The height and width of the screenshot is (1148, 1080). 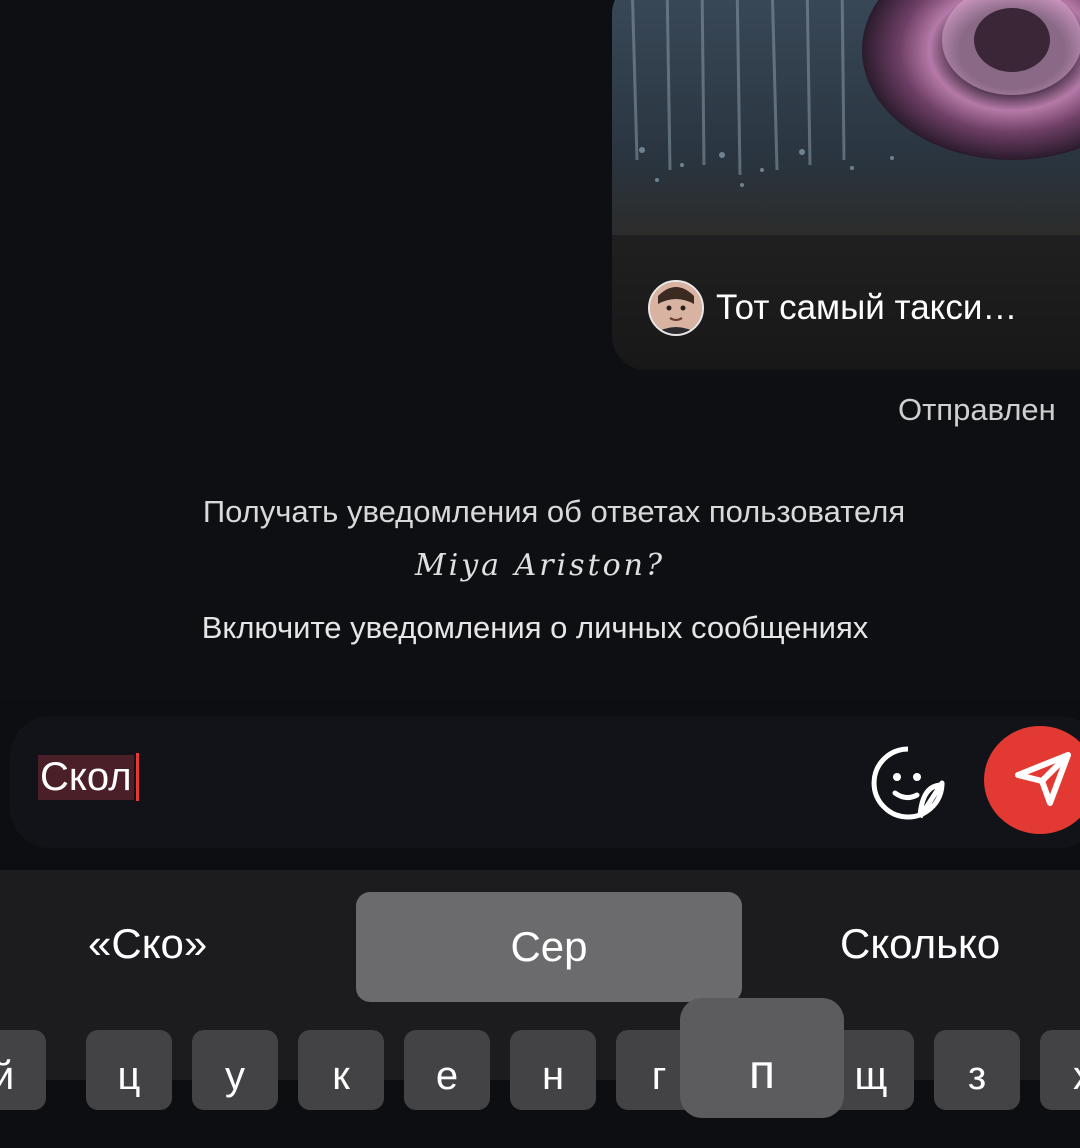 I want to click on enable-notifications-link: Включите уведомления о личных сообщениях, so click(x=540, y=628).